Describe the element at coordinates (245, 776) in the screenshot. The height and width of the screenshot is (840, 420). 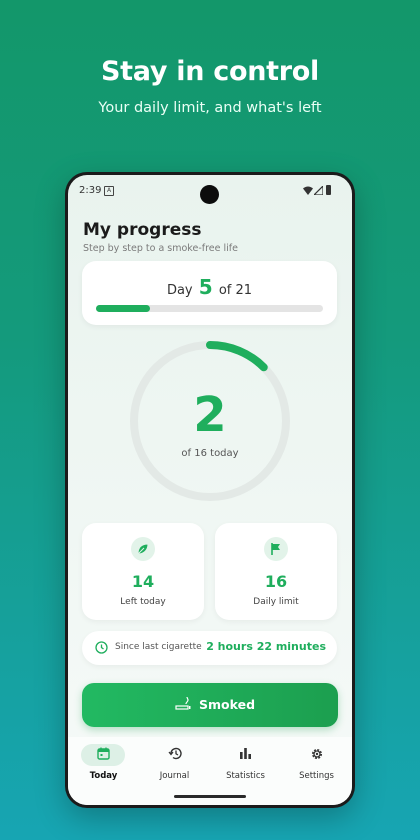
I see `nav-label-statistics: Statistics` at that location.